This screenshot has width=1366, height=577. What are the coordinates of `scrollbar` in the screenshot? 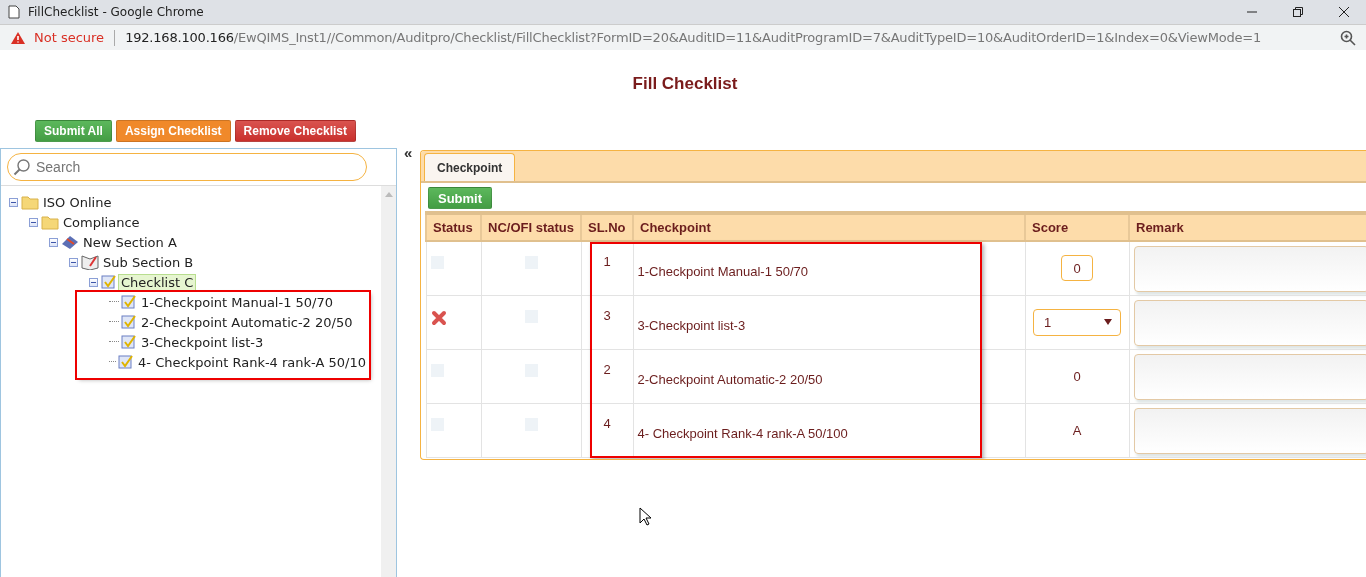 It's located at (388, 381).